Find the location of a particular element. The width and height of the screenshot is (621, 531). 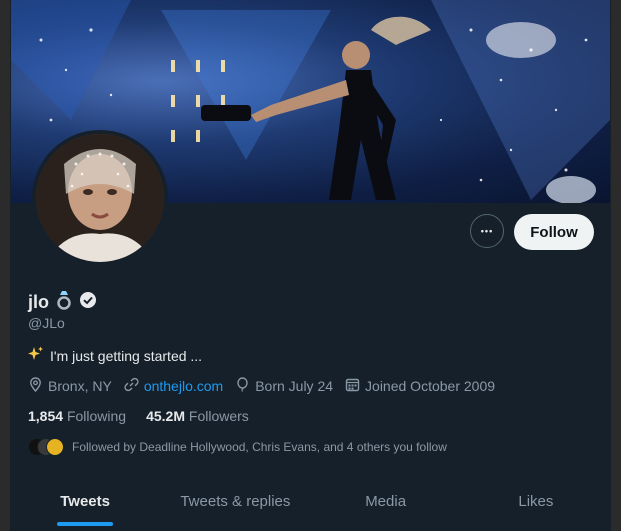

link-icon is located at coordinates (131, 386).